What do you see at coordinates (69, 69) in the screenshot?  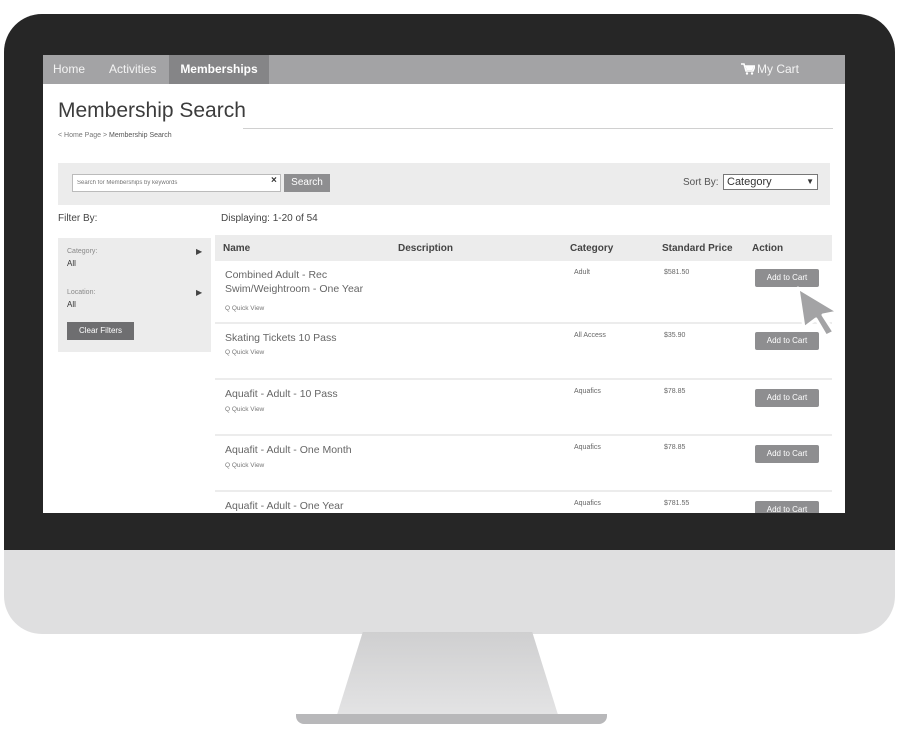 I see `nav-item-home: Home` at bounding box center [69, 69].